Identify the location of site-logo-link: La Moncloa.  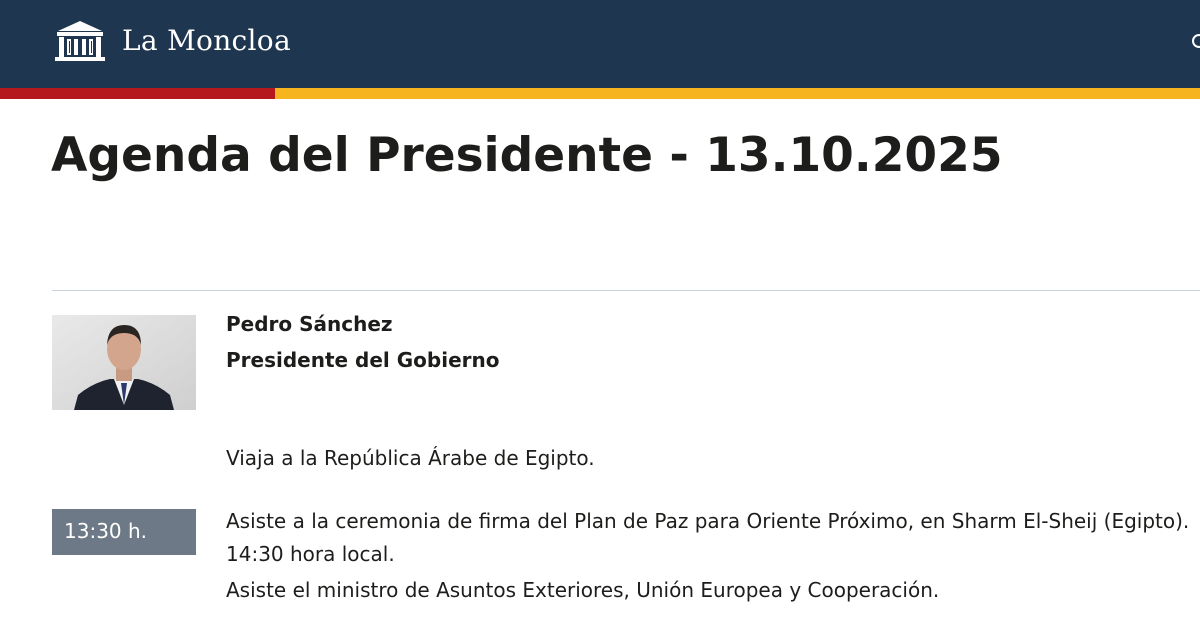
(171, 40).